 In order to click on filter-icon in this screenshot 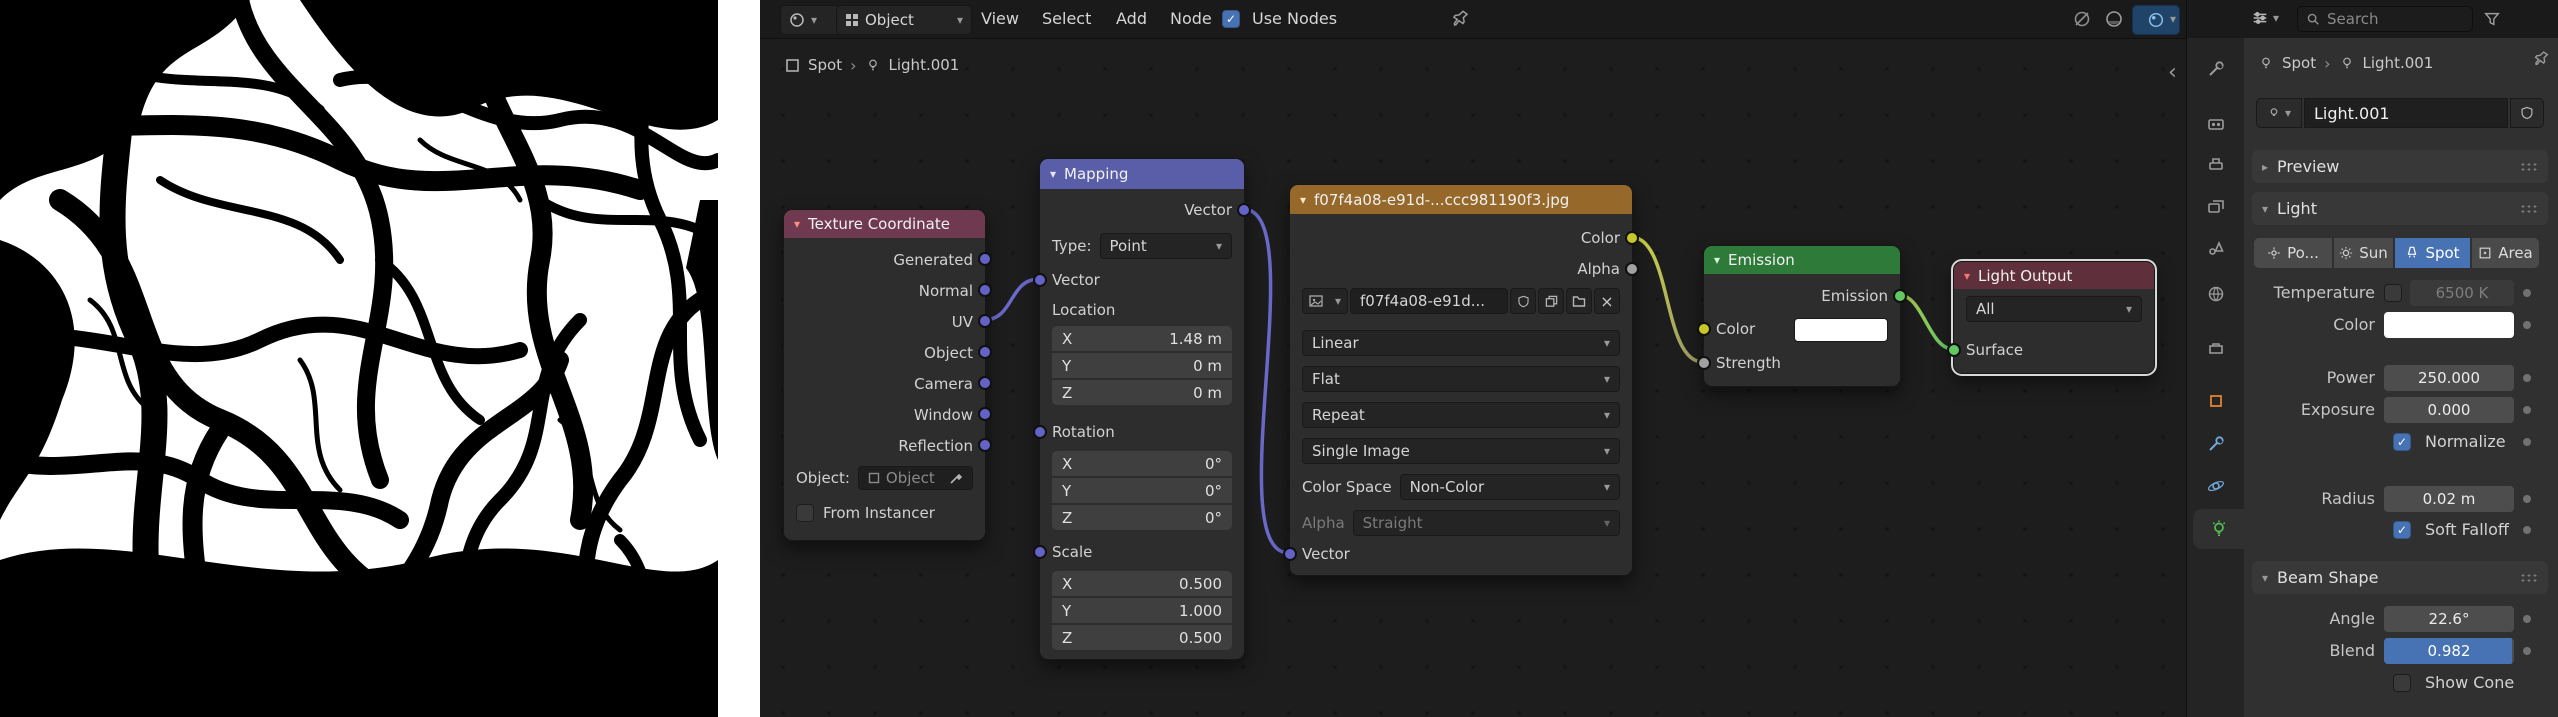, I will do `click(2492, 19)`.